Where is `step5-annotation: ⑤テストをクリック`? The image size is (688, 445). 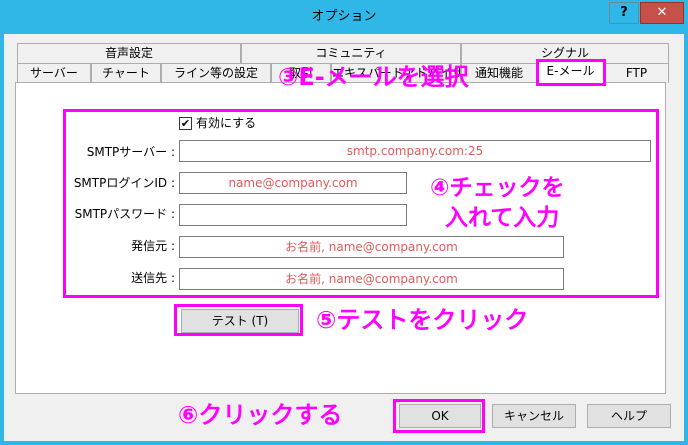 step5-annotation: ⑤テストをクリック is located at coordinates (422, 320).